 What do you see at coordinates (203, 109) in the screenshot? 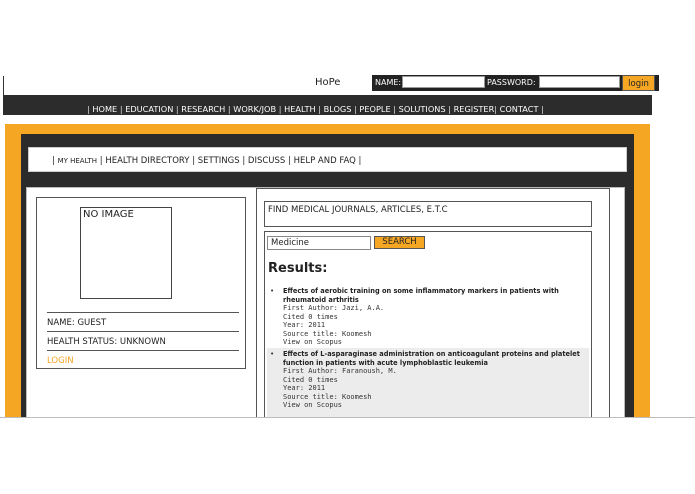
I see `nav-research: RESEARCH` at bounding box center [203, 109].